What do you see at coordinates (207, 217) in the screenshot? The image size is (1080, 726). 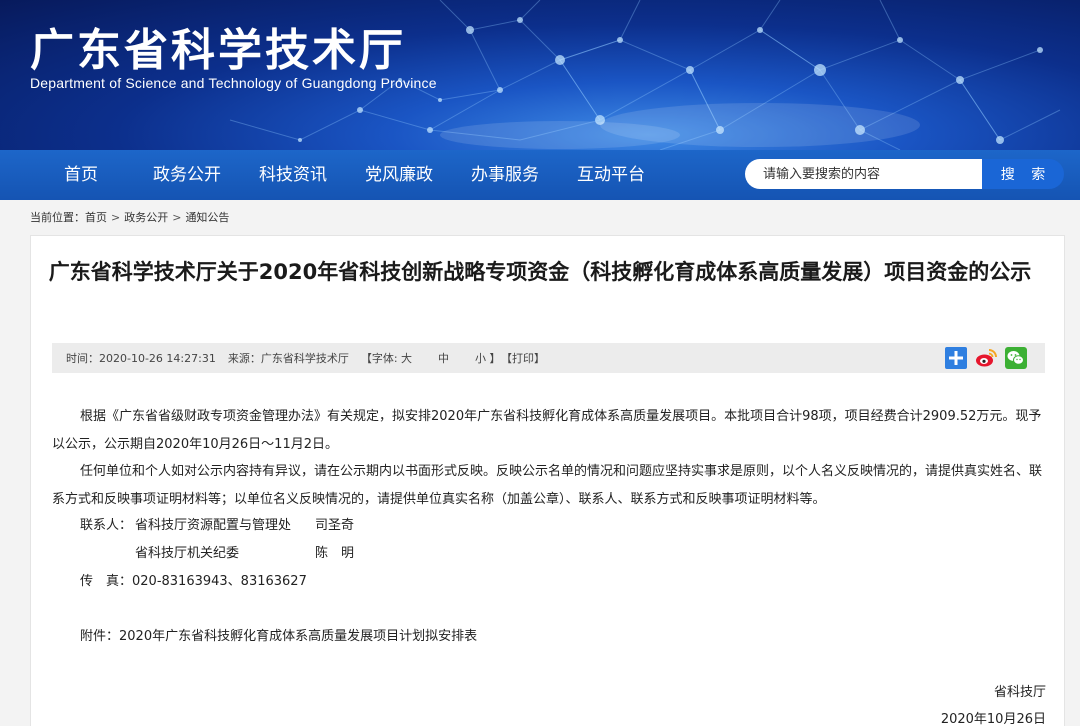 I see `breadcrumb-item-notices: 通知公告` at bounding box center [207, 217].